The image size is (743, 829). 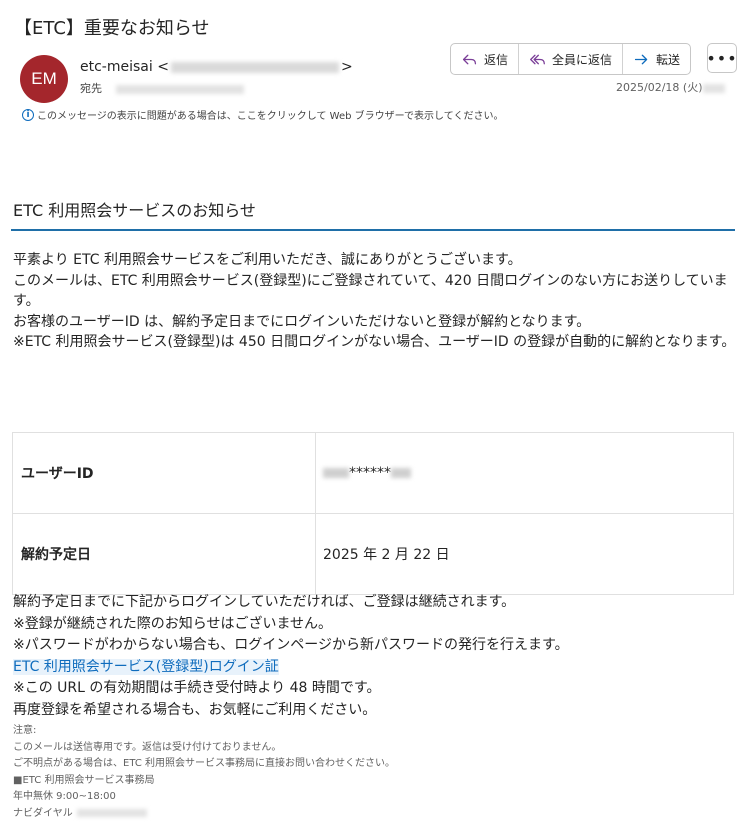 I want to click on message-action-toolbar: 返信 全員に返信 転送, so click(x=571, y=59).